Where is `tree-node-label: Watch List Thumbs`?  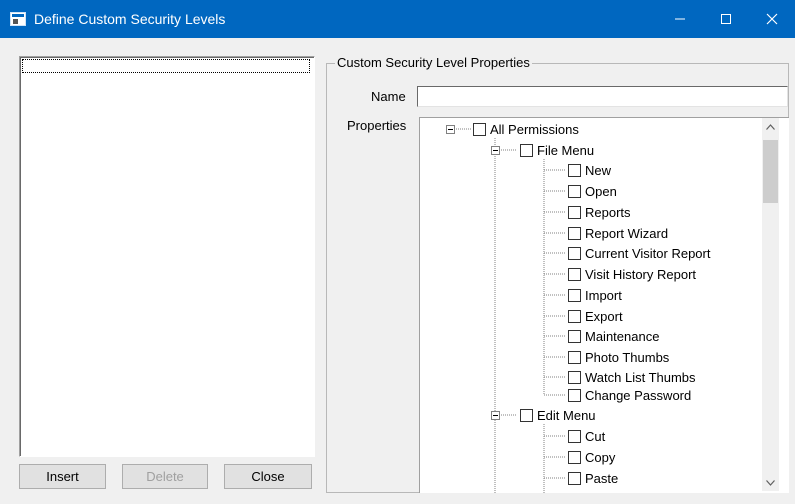
tree-node-label: Watch List Thumbs is located at coordinates (640, 377).